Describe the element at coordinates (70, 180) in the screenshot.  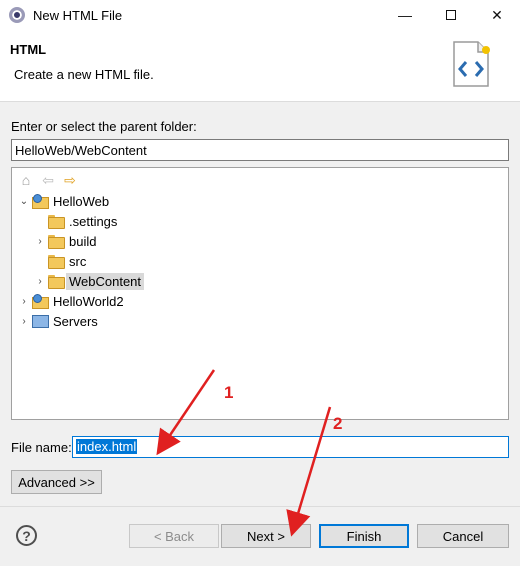
I see `forward-arrow-icon: ⇨` at that location.